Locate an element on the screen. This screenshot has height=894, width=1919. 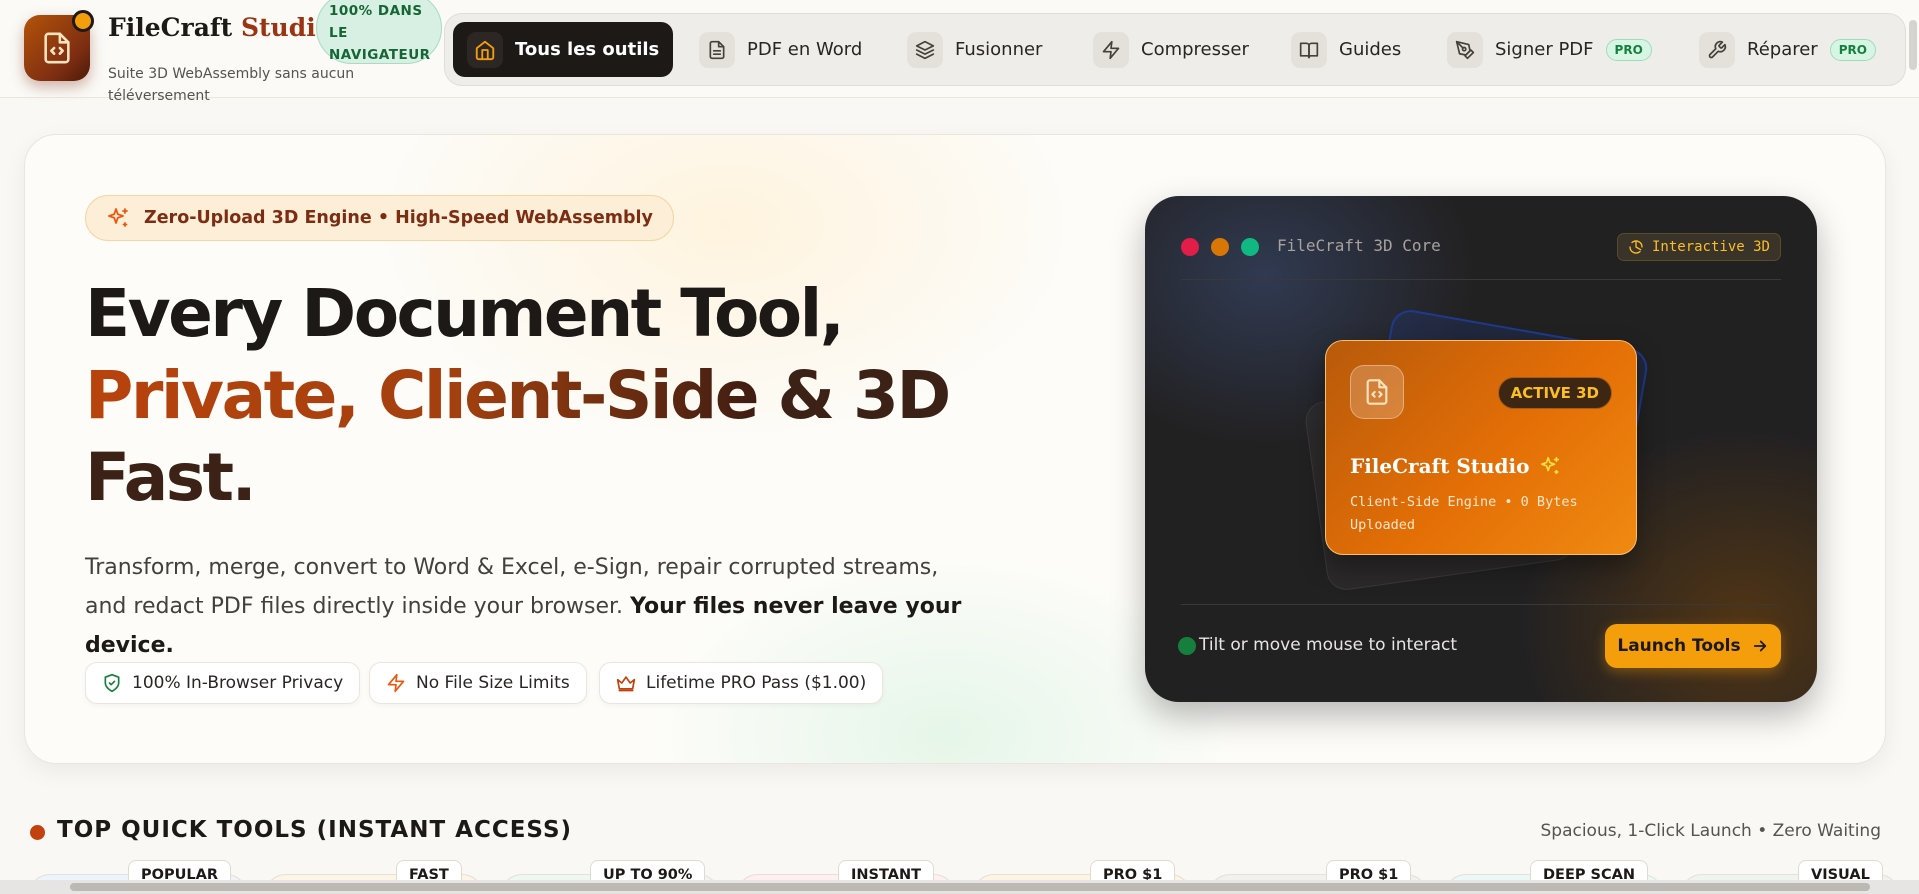
feature-chip-no-limits: No File Size Limits is located at coordinates (478, 683).